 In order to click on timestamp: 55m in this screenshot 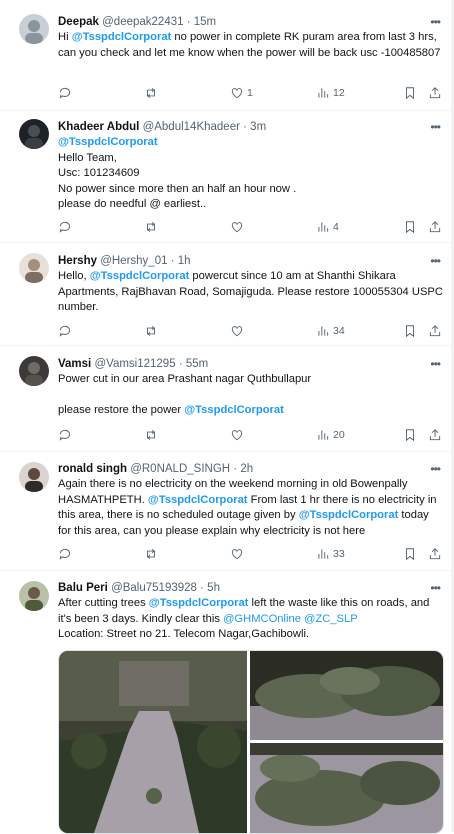, I will do `click(197, 364)`.